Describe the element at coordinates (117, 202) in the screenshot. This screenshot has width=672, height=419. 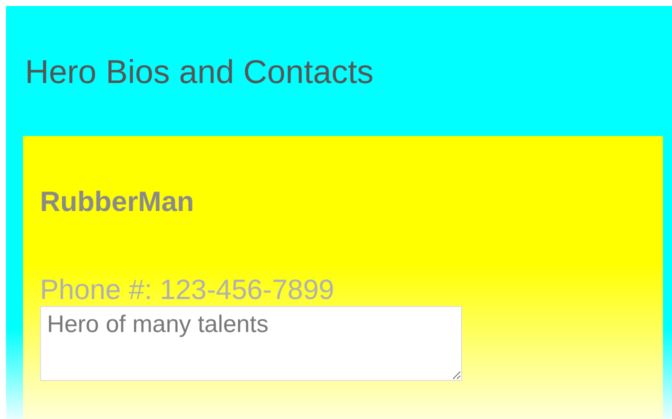
I see `hero-name: RubberMan` at that location.